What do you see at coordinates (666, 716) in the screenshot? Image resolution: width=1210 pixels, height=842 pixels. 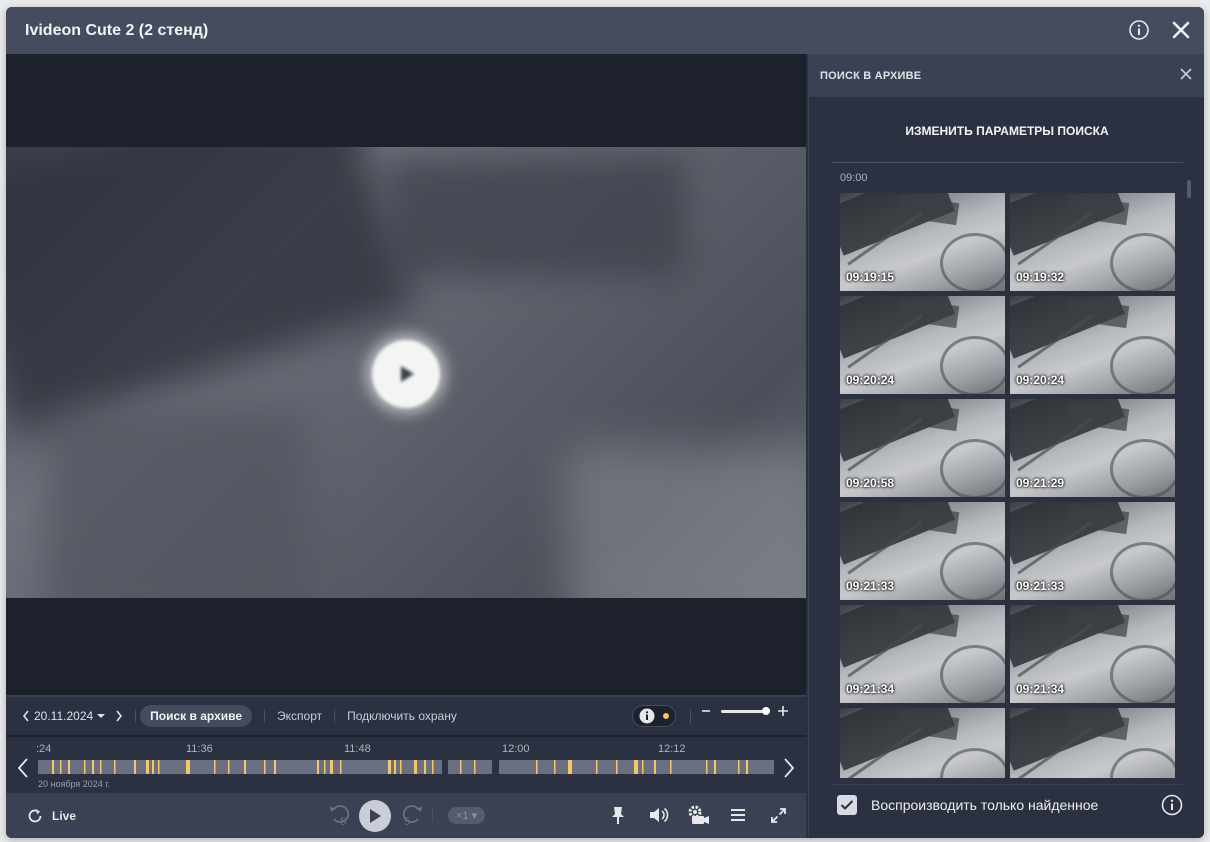 I see `event-dot-icon` at bounding box center [666, 716].